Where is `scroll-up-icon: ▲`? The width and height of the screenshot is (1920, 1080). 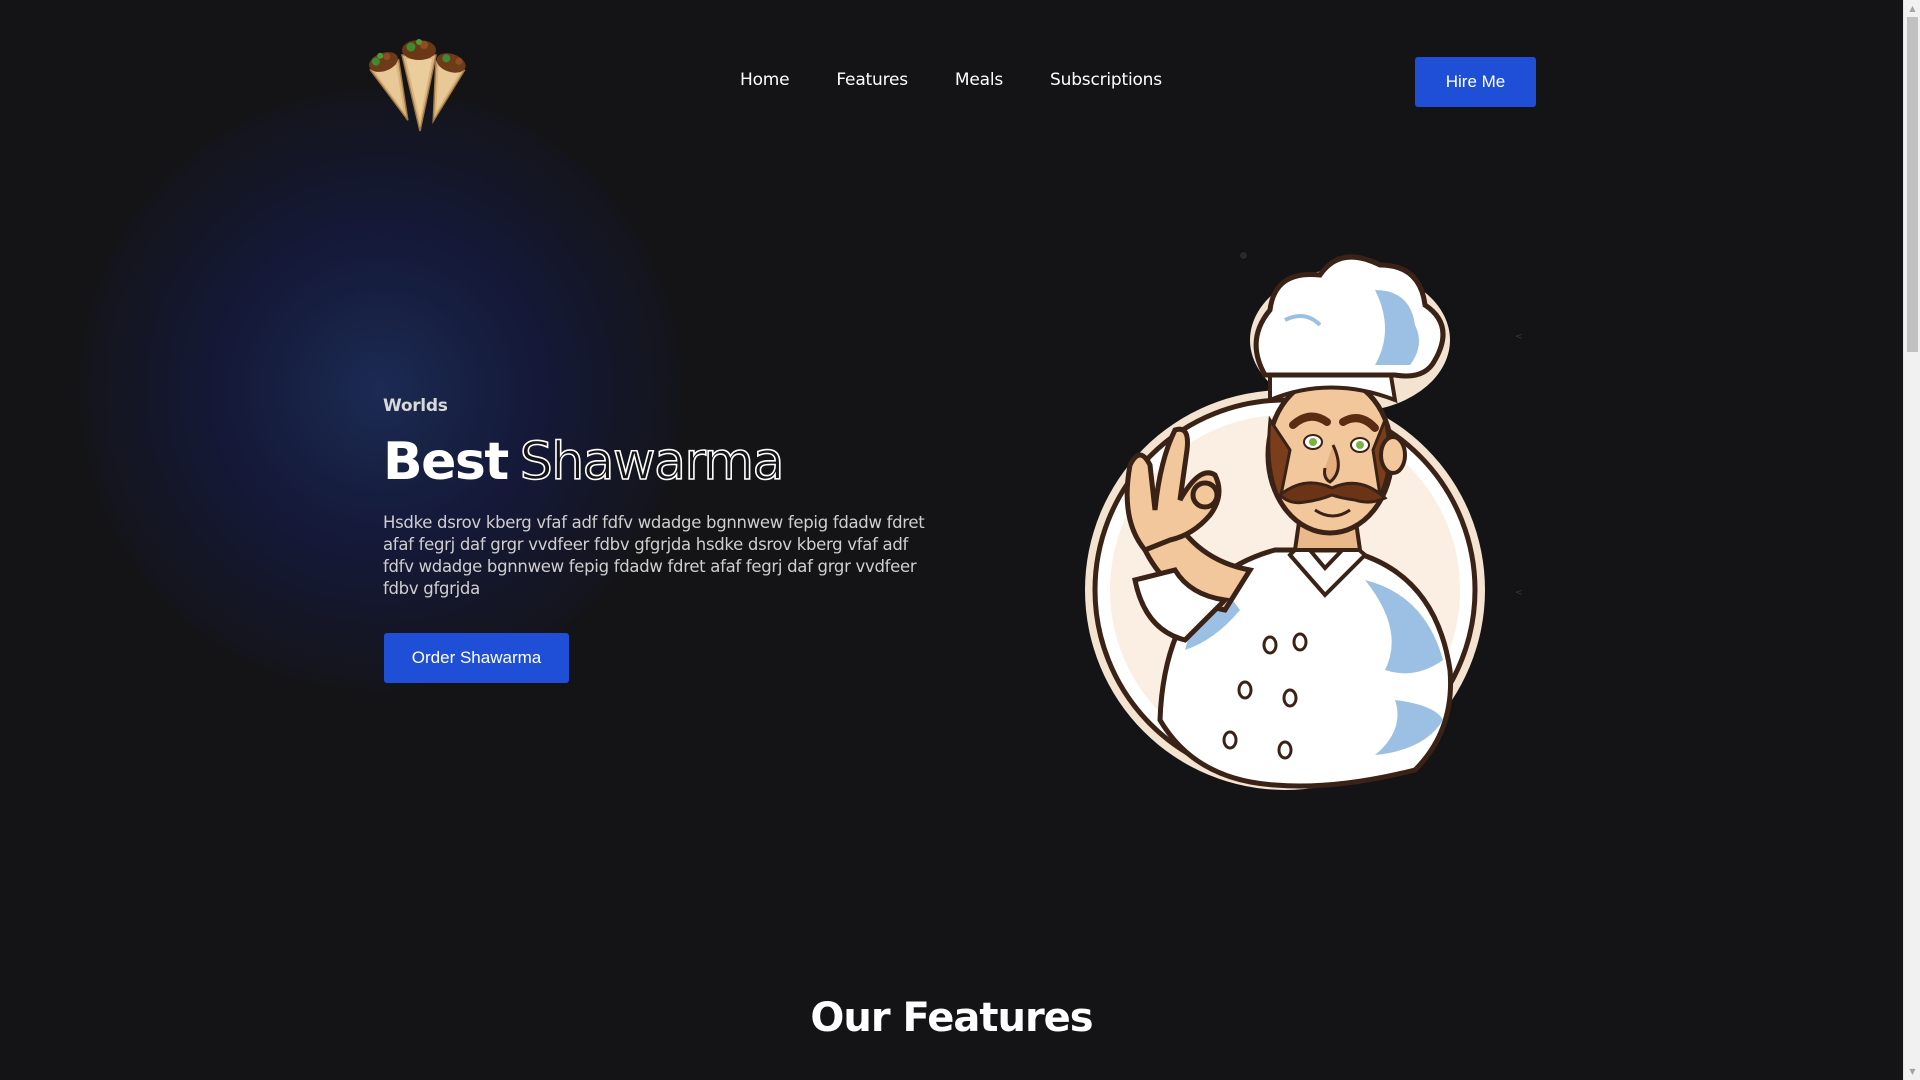
scroll-up-icon: ▲ is located at coordinates (1912, 8).